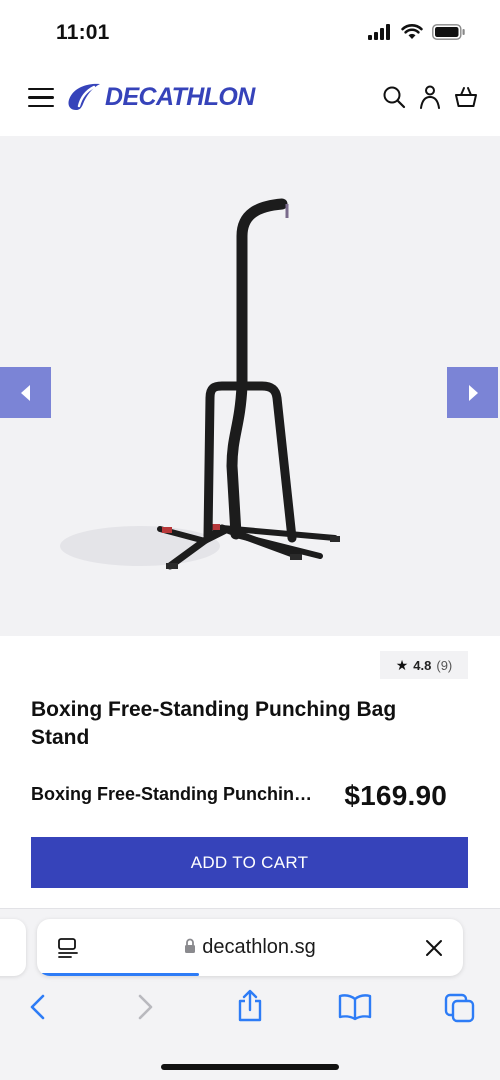 This screenshot has height=1080, width=500. I want to click on address-bar: decathlon.sg, so click(250, 947).